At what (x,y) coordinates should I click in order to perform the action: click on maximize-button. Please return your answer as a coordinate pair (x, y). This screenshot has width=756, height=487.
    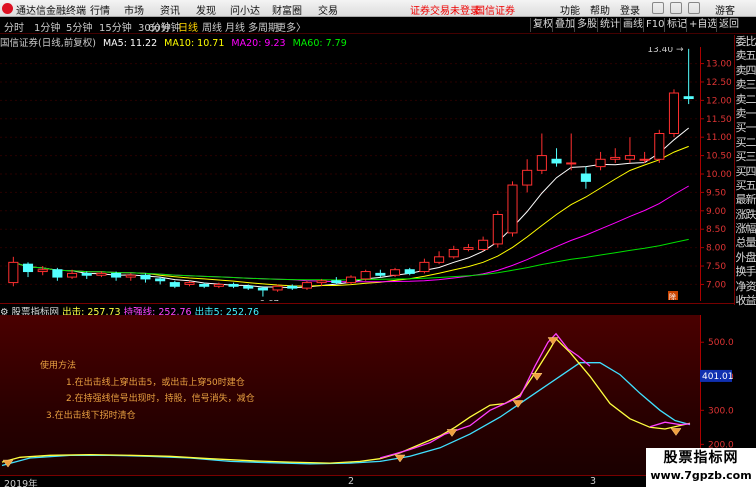
    Looking at the image, I should click on (676, 8).